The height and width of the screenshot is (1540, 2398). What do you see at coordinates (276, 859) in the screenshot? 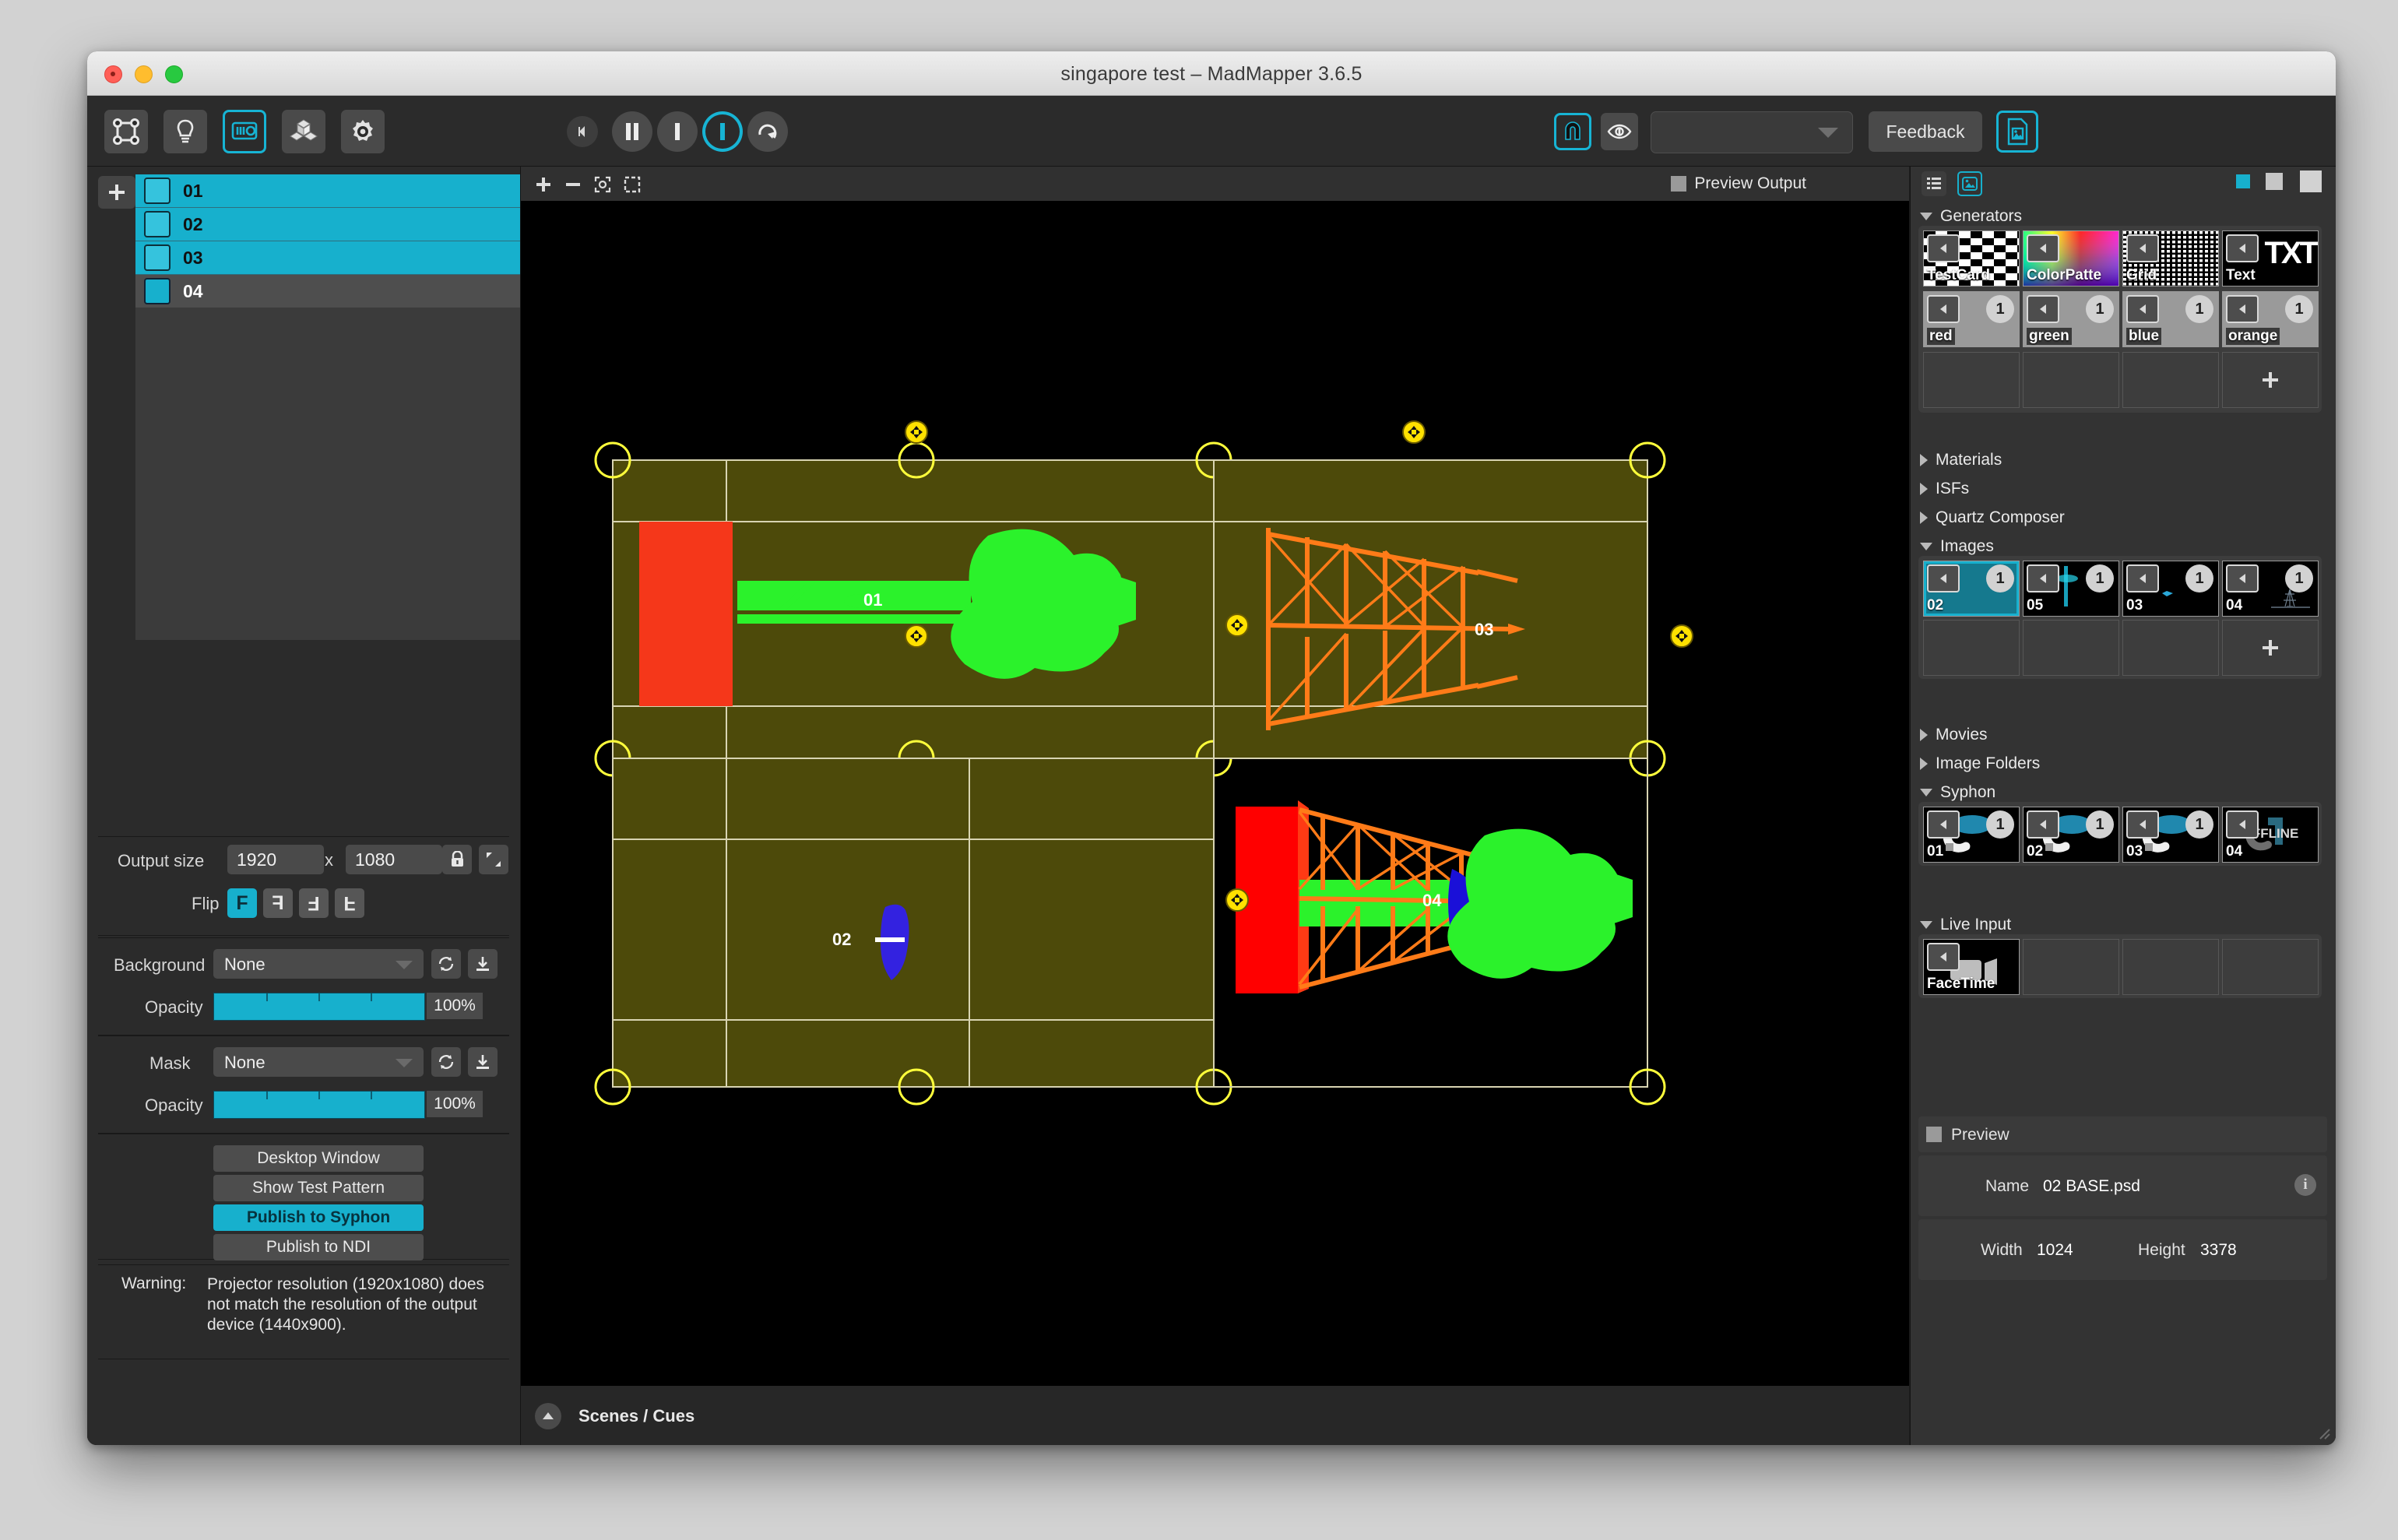
I see `output-width-input: 1920` at bounding box center [276, 859].